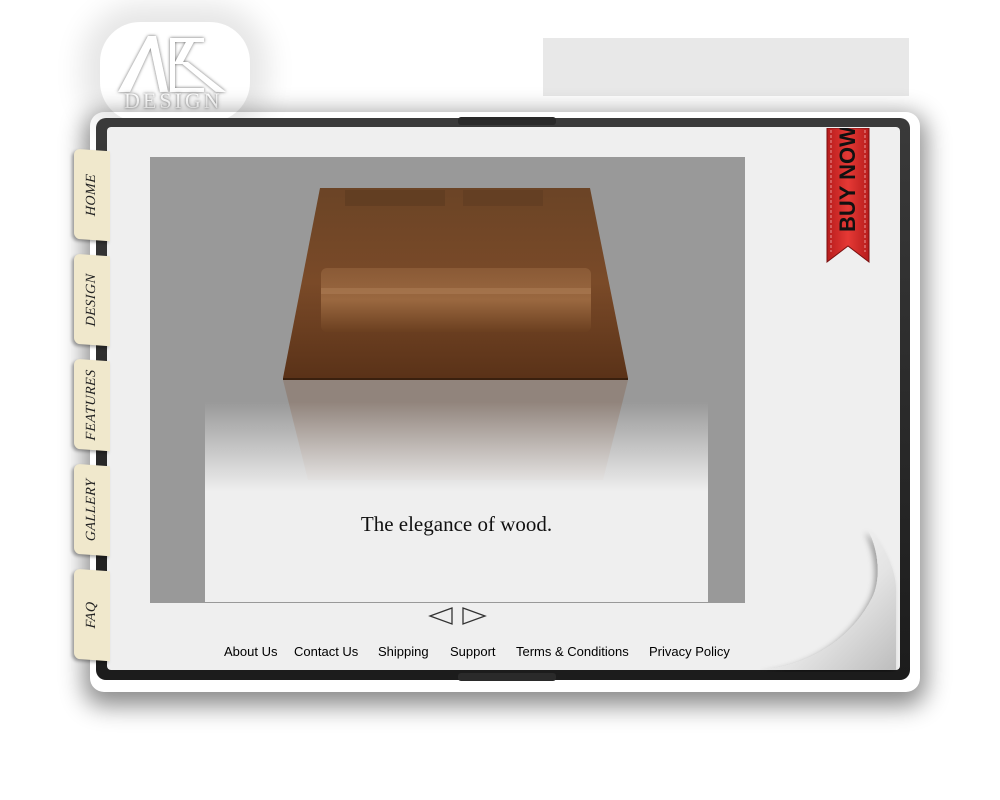  Describe the element at coordinates (828, 600) in the screenshot. I see `page-curl` at that location.